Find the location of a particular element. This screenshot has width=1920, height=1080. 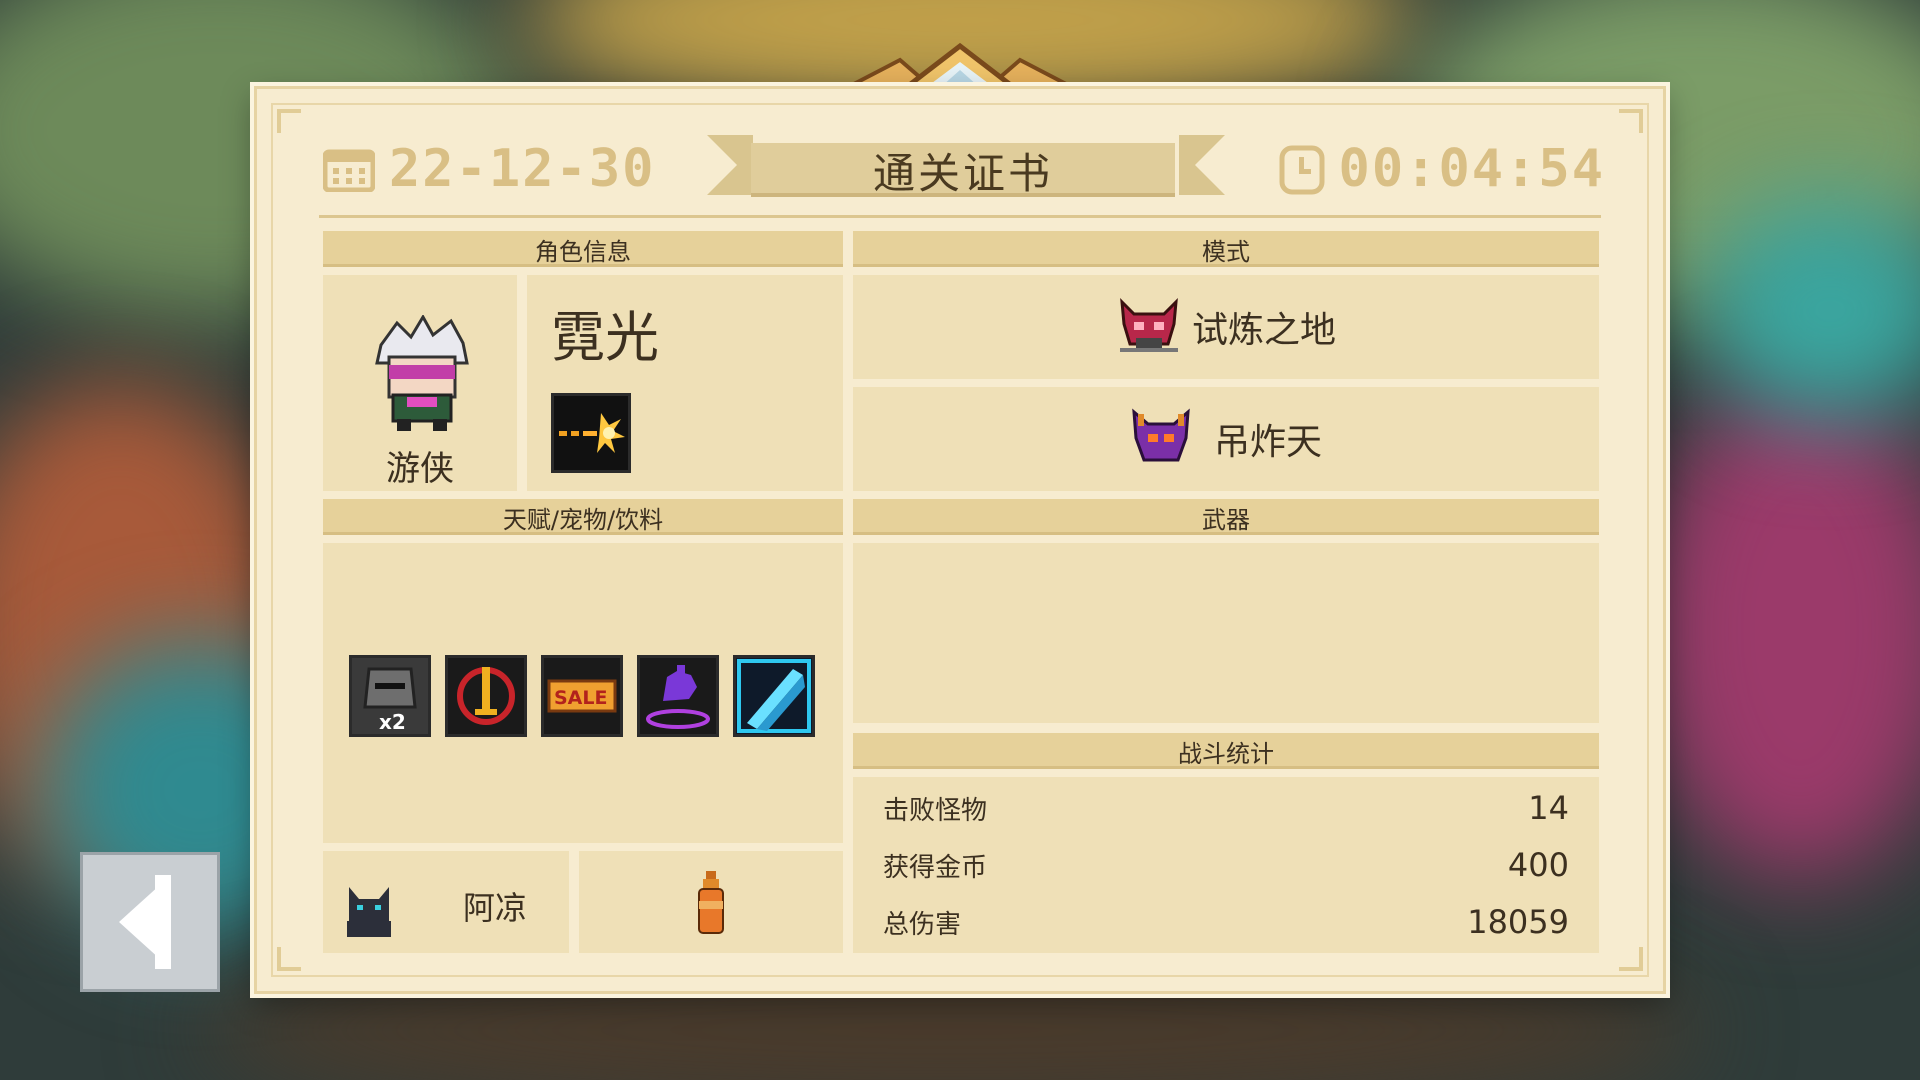

character-portrait-panel: 游侠 is located at coordinates (420, 383).